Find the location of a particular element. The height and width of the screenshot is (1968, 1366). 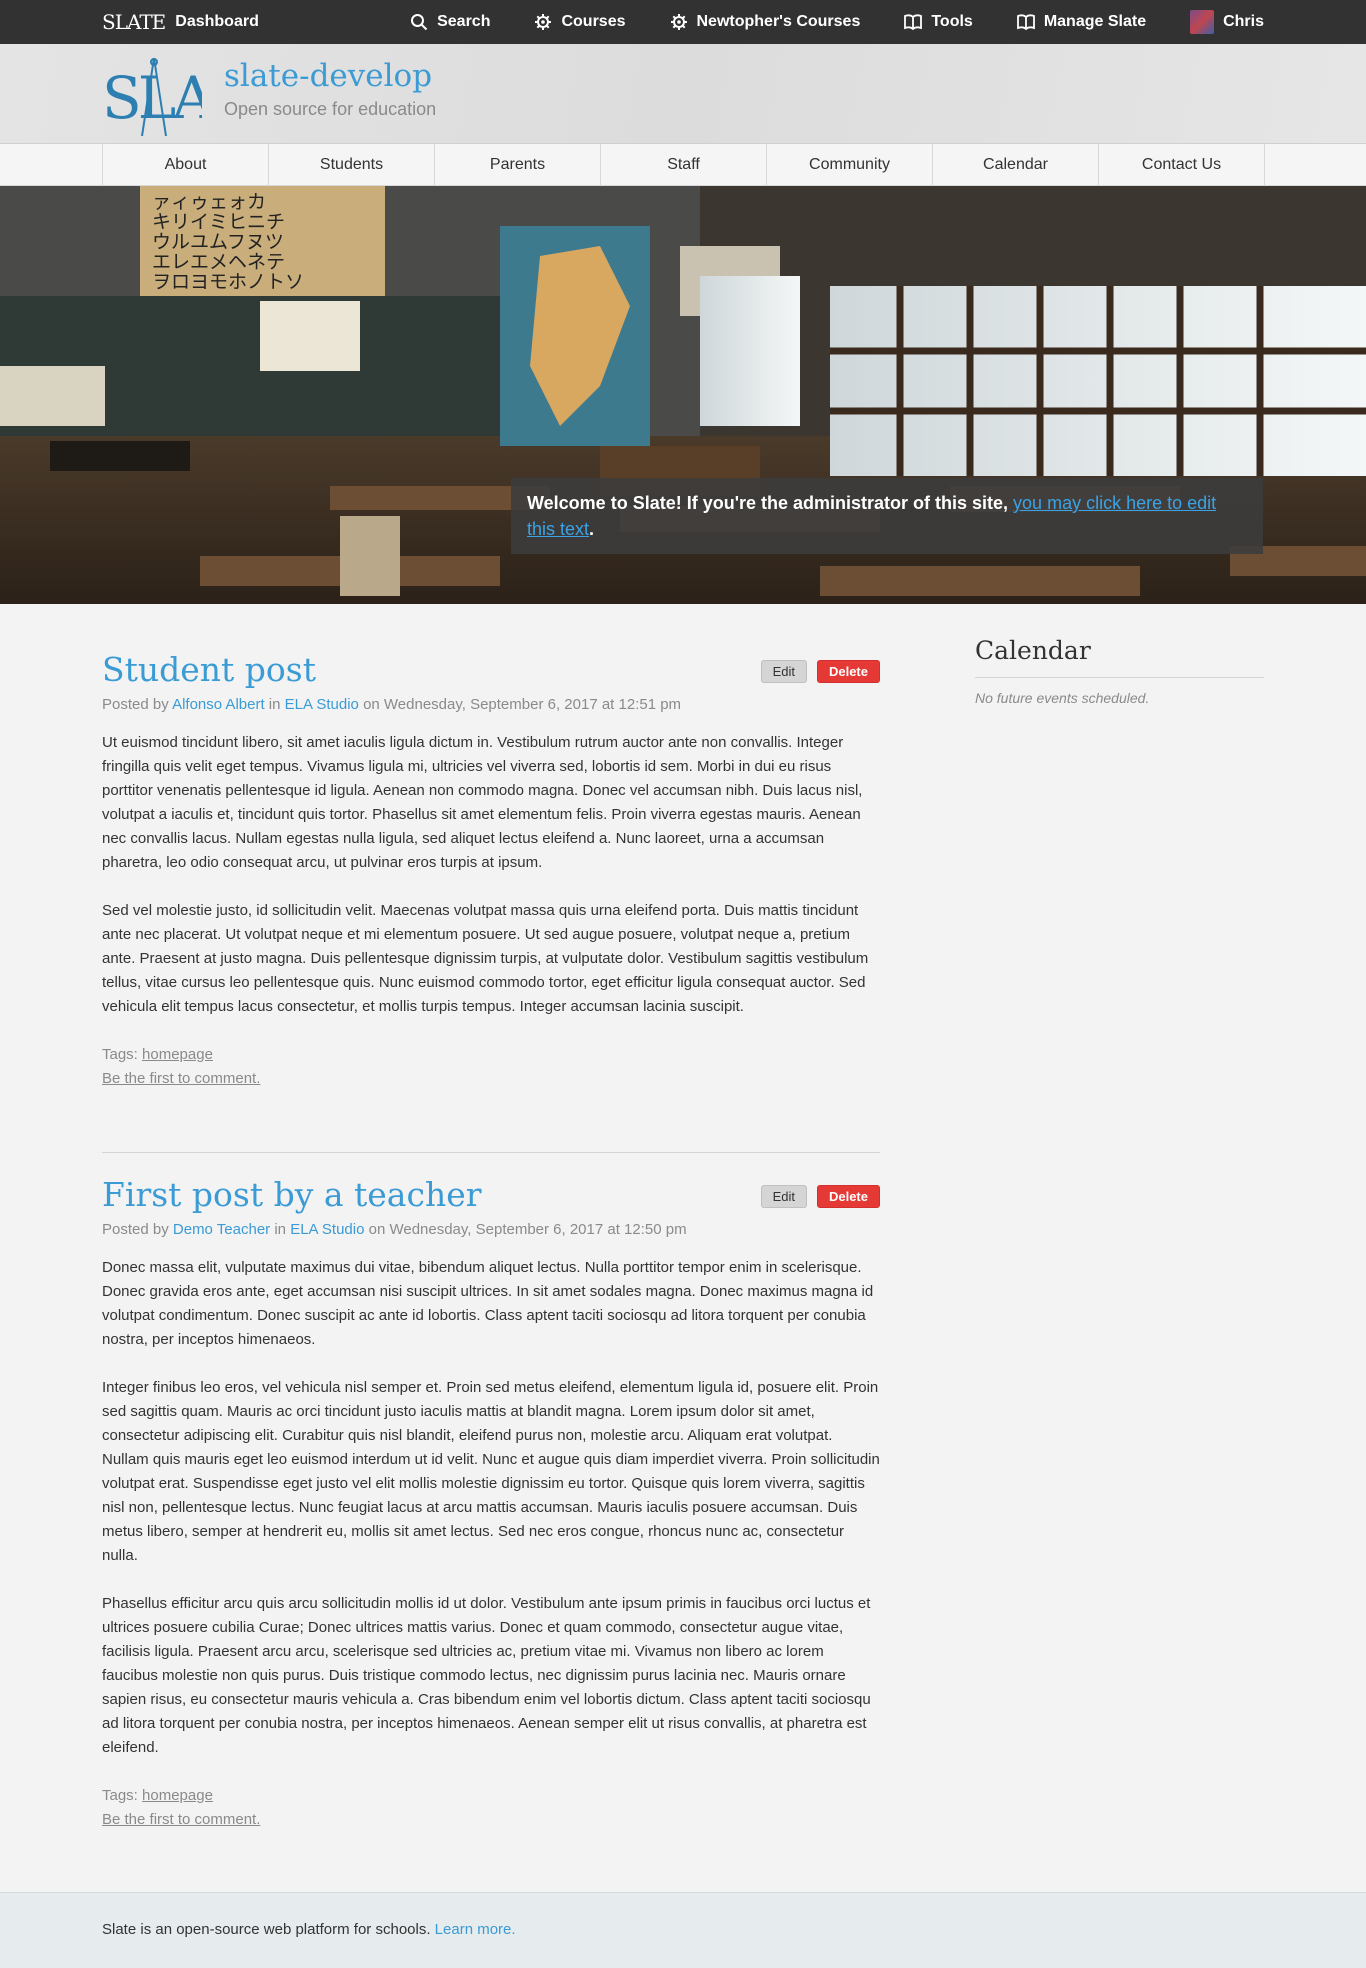

user-menu: Chris is located at coordinates (1227, 22).